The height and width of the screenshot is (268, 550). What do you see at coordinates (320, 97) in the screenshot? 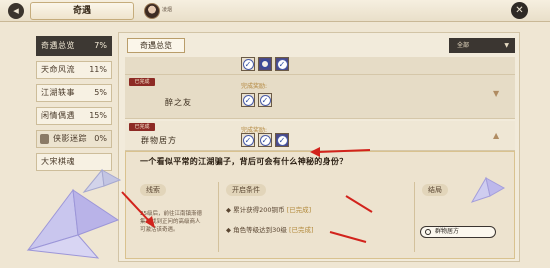
I see `quest-row: 已完成 醉之友 完成奖励: ✓ ✓ ▼` at bounding box center [320, 97].